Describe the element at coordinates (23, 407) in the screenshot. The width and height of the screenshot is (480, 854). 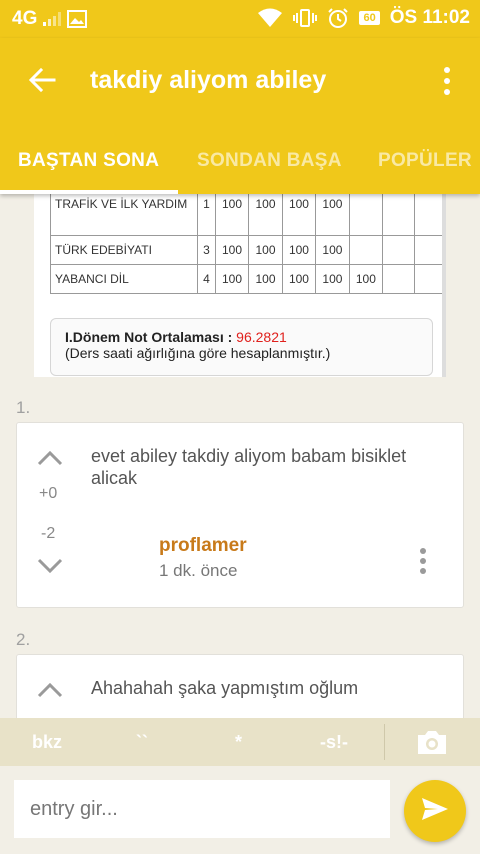
I see `entry-index: 1.` at that location.